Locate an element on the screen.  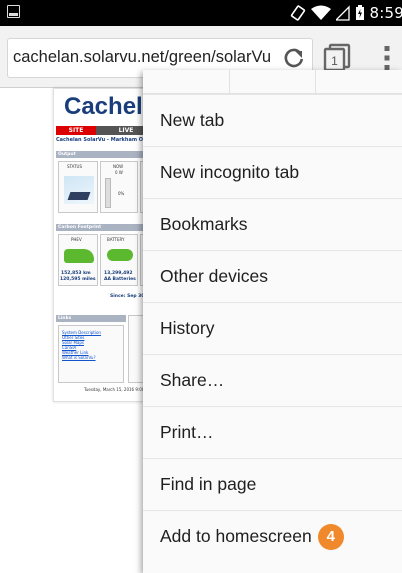
status-label: STATUS is located at coordinates (75, 166).